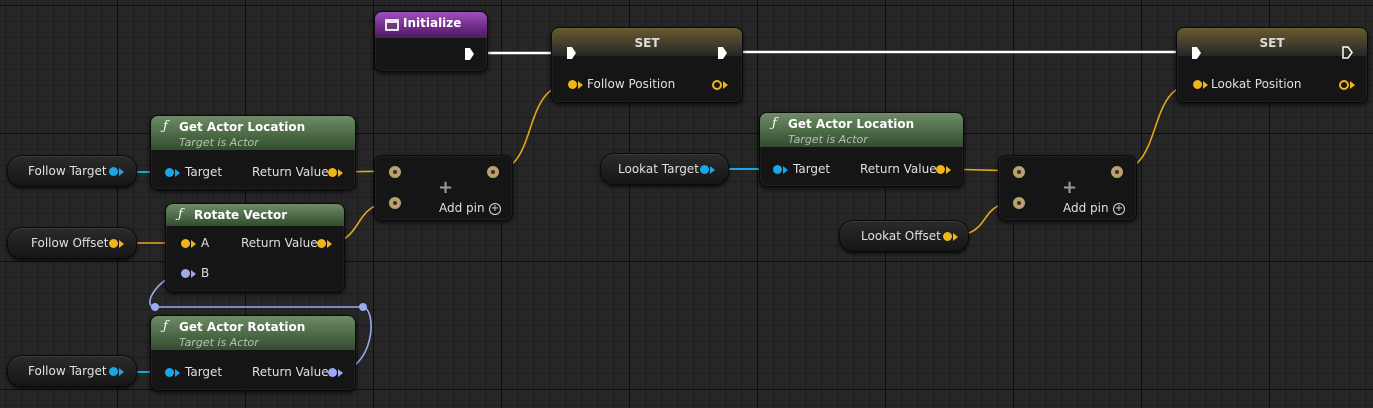 This screenshot has height=408, width=1373. I want to click on rotate-vector-node: ƒ Rotate Vector A Return Value B, so click(255, 247).